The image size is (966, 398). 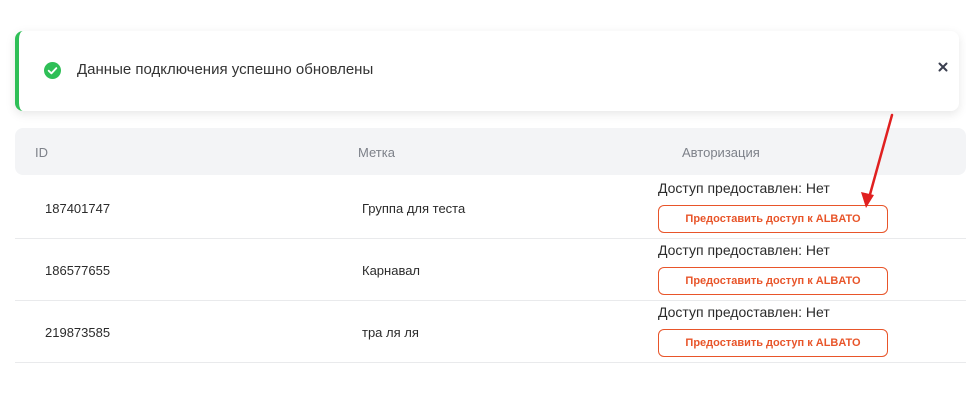 What do you see at coordinates (414, 208) in the screenshot?
I see `row-label: Группа для теста` at bounding box center [414, 208].